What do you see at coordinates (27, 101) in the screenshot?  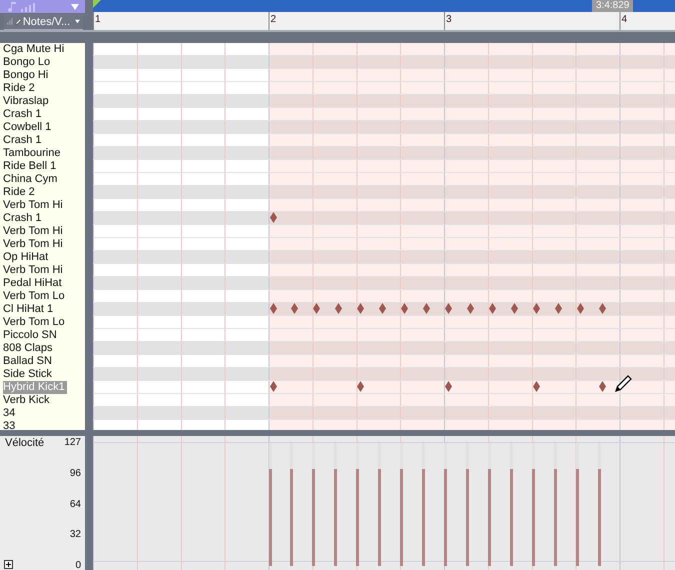 I see `drum-name: Vibraslap` at bounding box center [27, 101].